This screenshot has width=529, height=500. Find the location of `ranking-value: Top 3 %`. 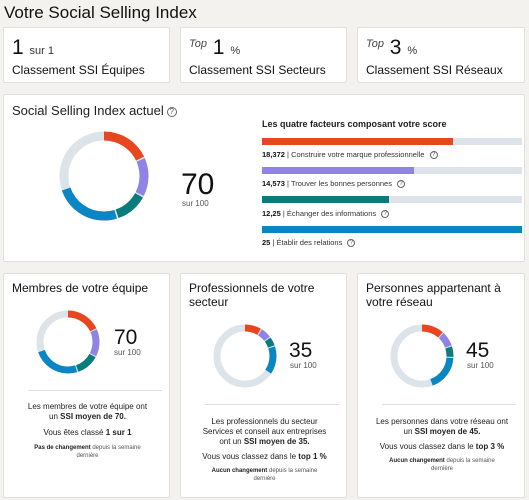

ranking-value: Top 3 % is located at coordinates (392, 47).